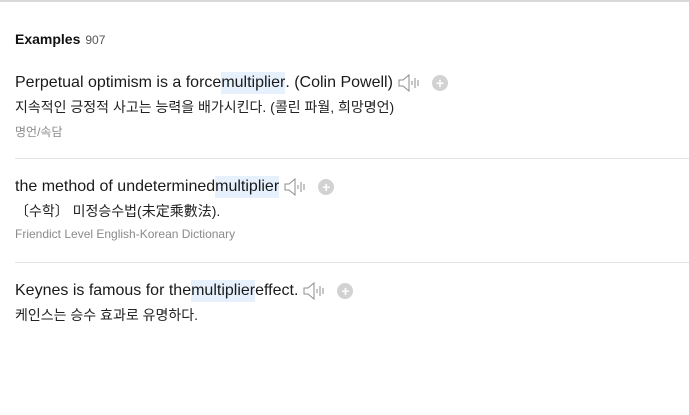 This screenshot has height=415, width=689. I want to click on sentence-text: effect., so click(277, 290).